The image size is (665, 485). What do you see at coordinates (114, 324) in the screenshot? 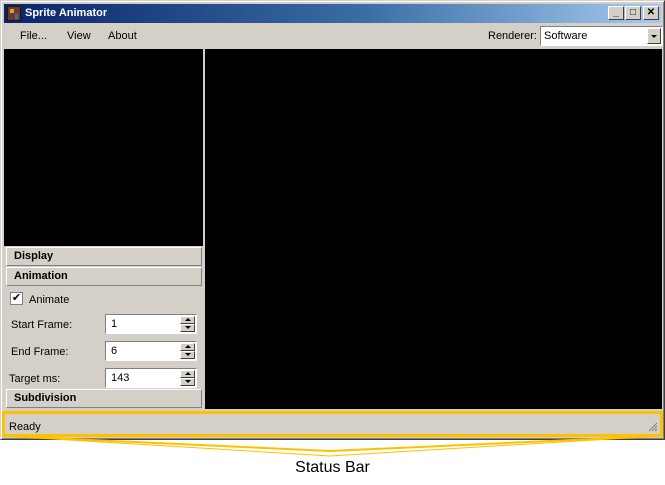
I see `start-frame-value: 1` at bounding box center [114, 324].